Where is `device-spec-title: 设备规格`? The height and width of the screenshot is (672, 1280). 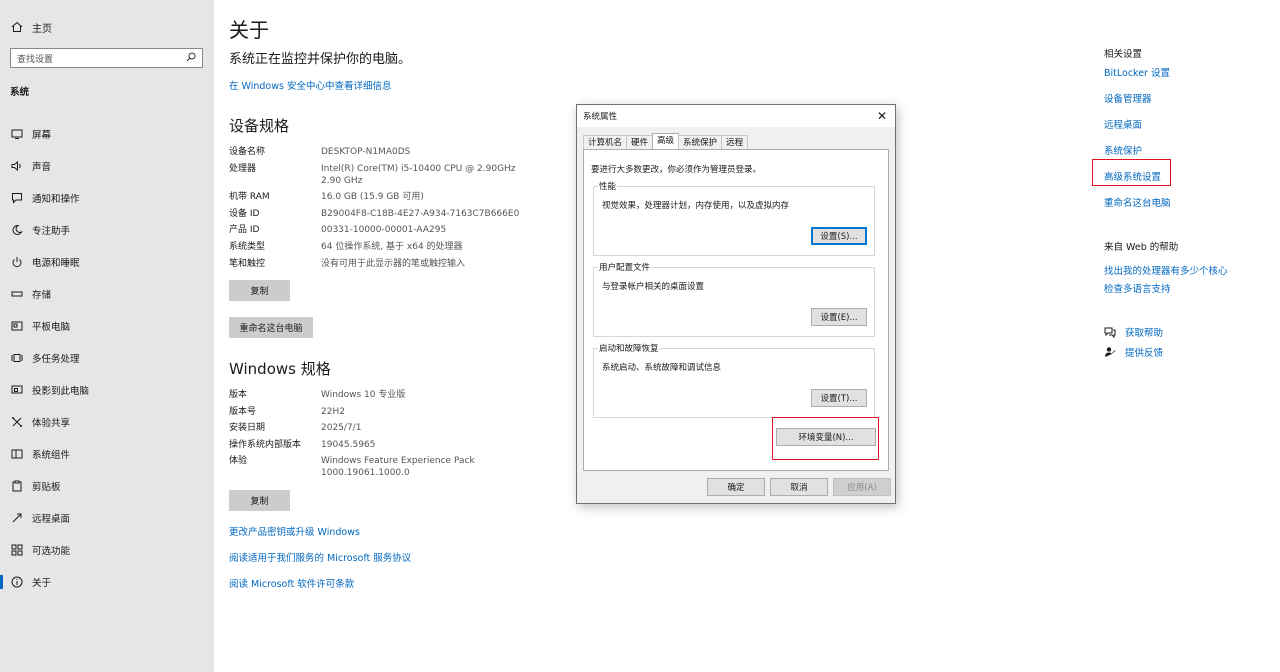
device-spec-title: 设备规格 is located at coordinates (259, 126).